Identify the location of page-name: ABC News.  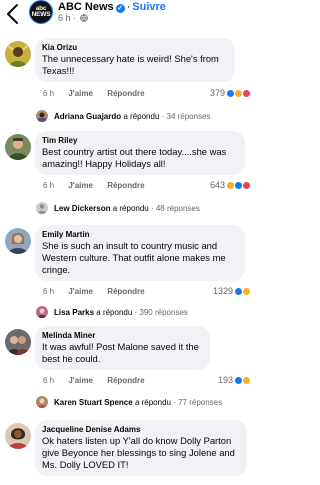
(86, 7).